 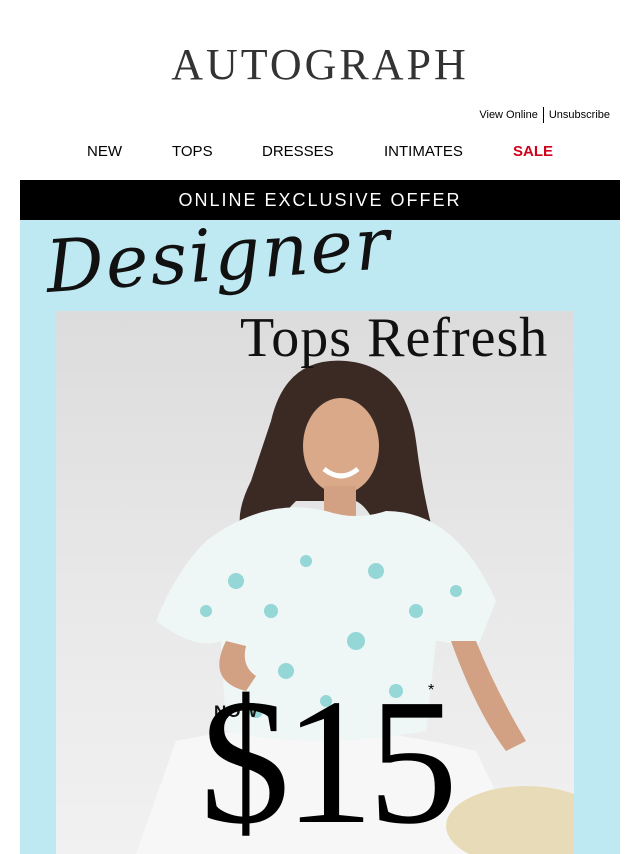 What do you see at coordinates (320, 65) in the screenshot?
I see `brand-logo: AUTOGRAPH` at bounding box center [320, 65].